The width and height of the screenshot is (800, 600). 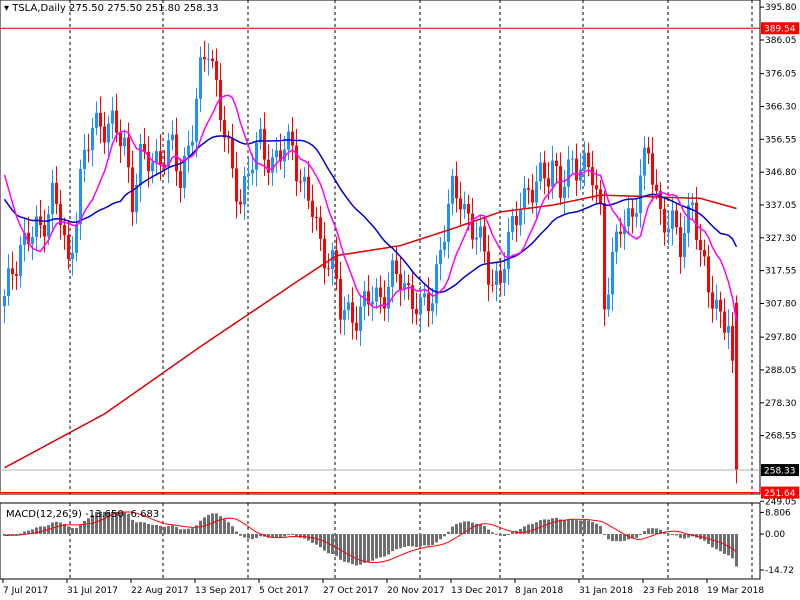 I want to click on price-tick-label: 386.05, so click(x=781, y=41).